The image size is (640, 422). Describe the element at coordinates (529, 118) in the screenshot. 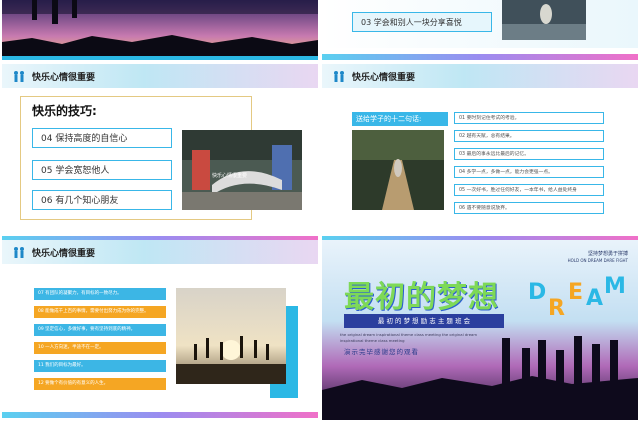

I see `quote-row: 01 要时刻记住考试的考验。` at that location.